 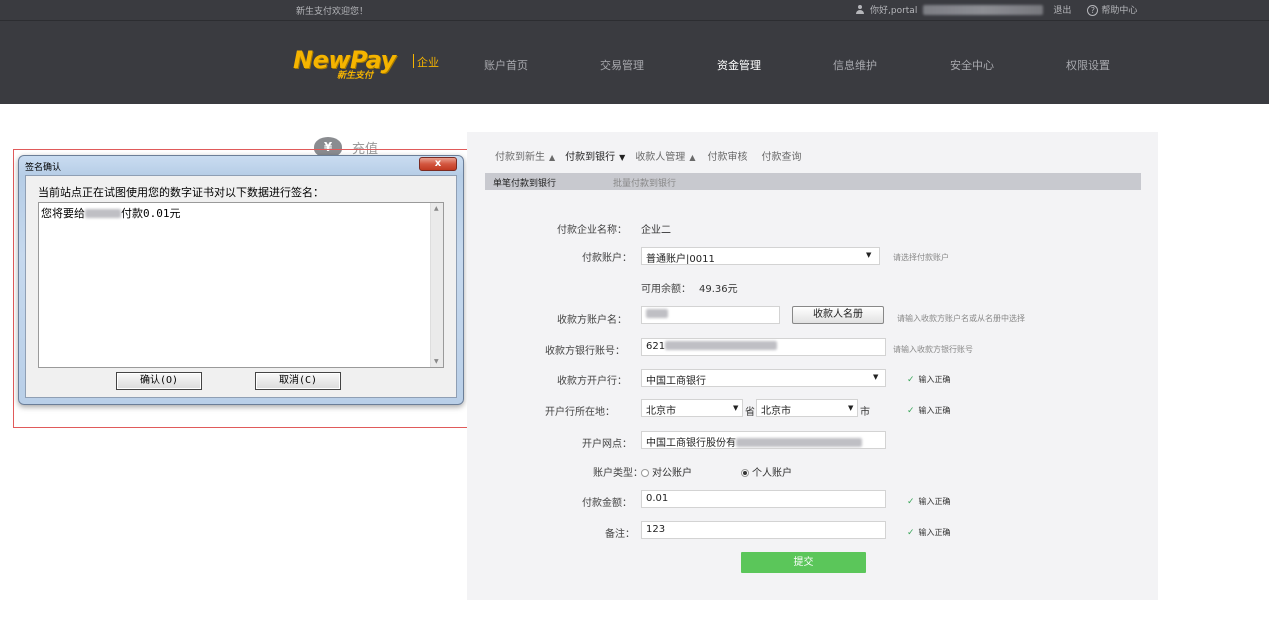 I want to click on city-value: 北京市, so click(x=776, y=411).